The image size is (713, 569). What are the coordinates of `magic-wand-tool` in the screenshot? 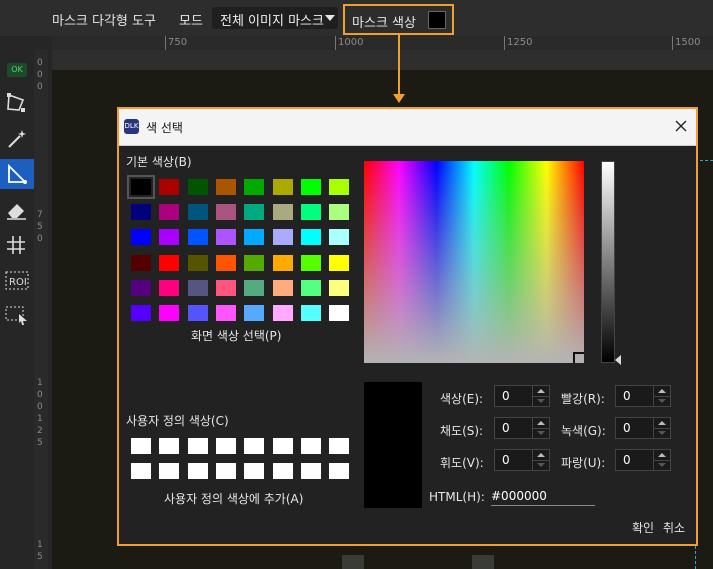 It's located at (17, 139).